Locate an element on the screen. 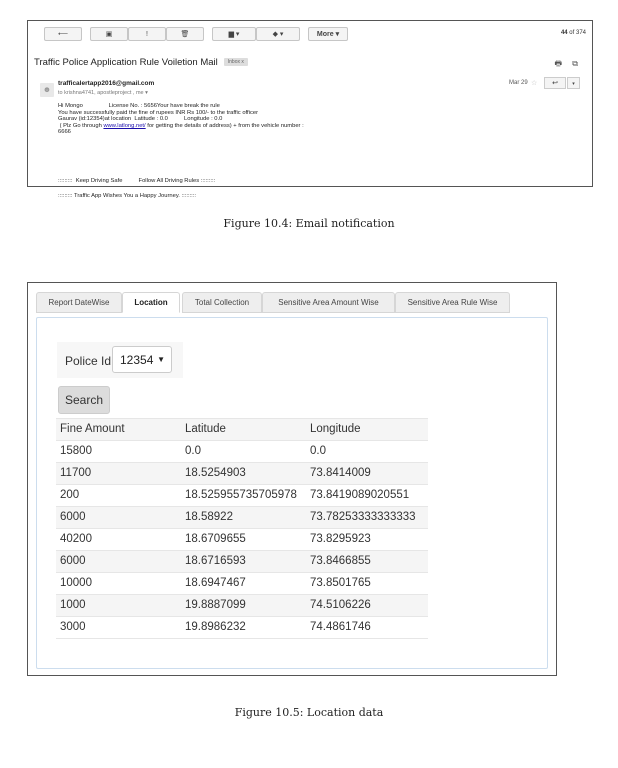  delete-button: 🗑 is located at coordinates (185, 34).